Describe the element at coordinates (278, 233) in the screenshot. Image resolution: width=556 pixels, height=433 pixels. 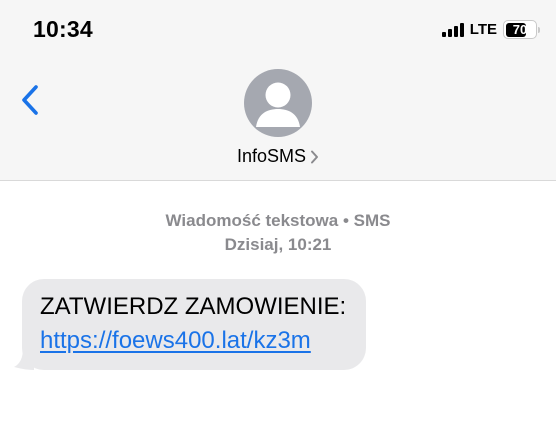
I see `message-meta: Wiadomość tekstowa • SMS Dzisiaj, 10:21` at that location.